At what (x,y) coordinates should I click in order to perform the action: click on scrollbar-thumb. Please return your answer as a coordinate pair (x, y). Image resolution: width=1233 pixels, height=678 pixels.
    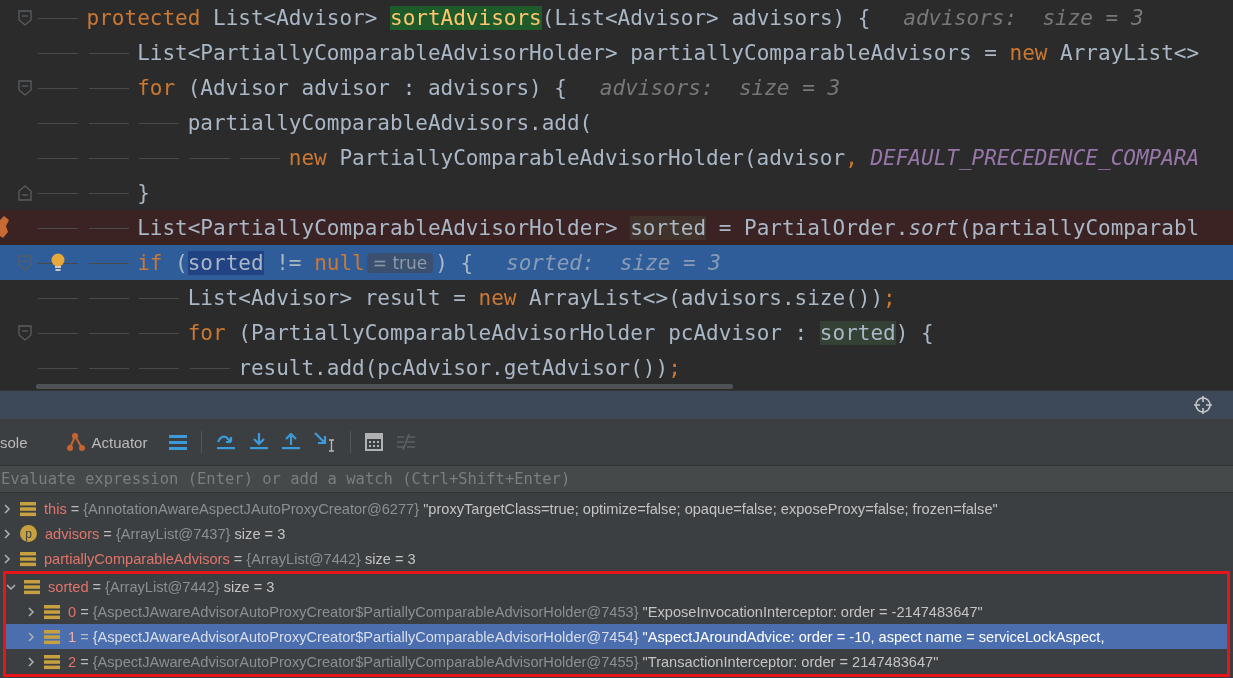
    Looking at the image, I should click on (384, 386).